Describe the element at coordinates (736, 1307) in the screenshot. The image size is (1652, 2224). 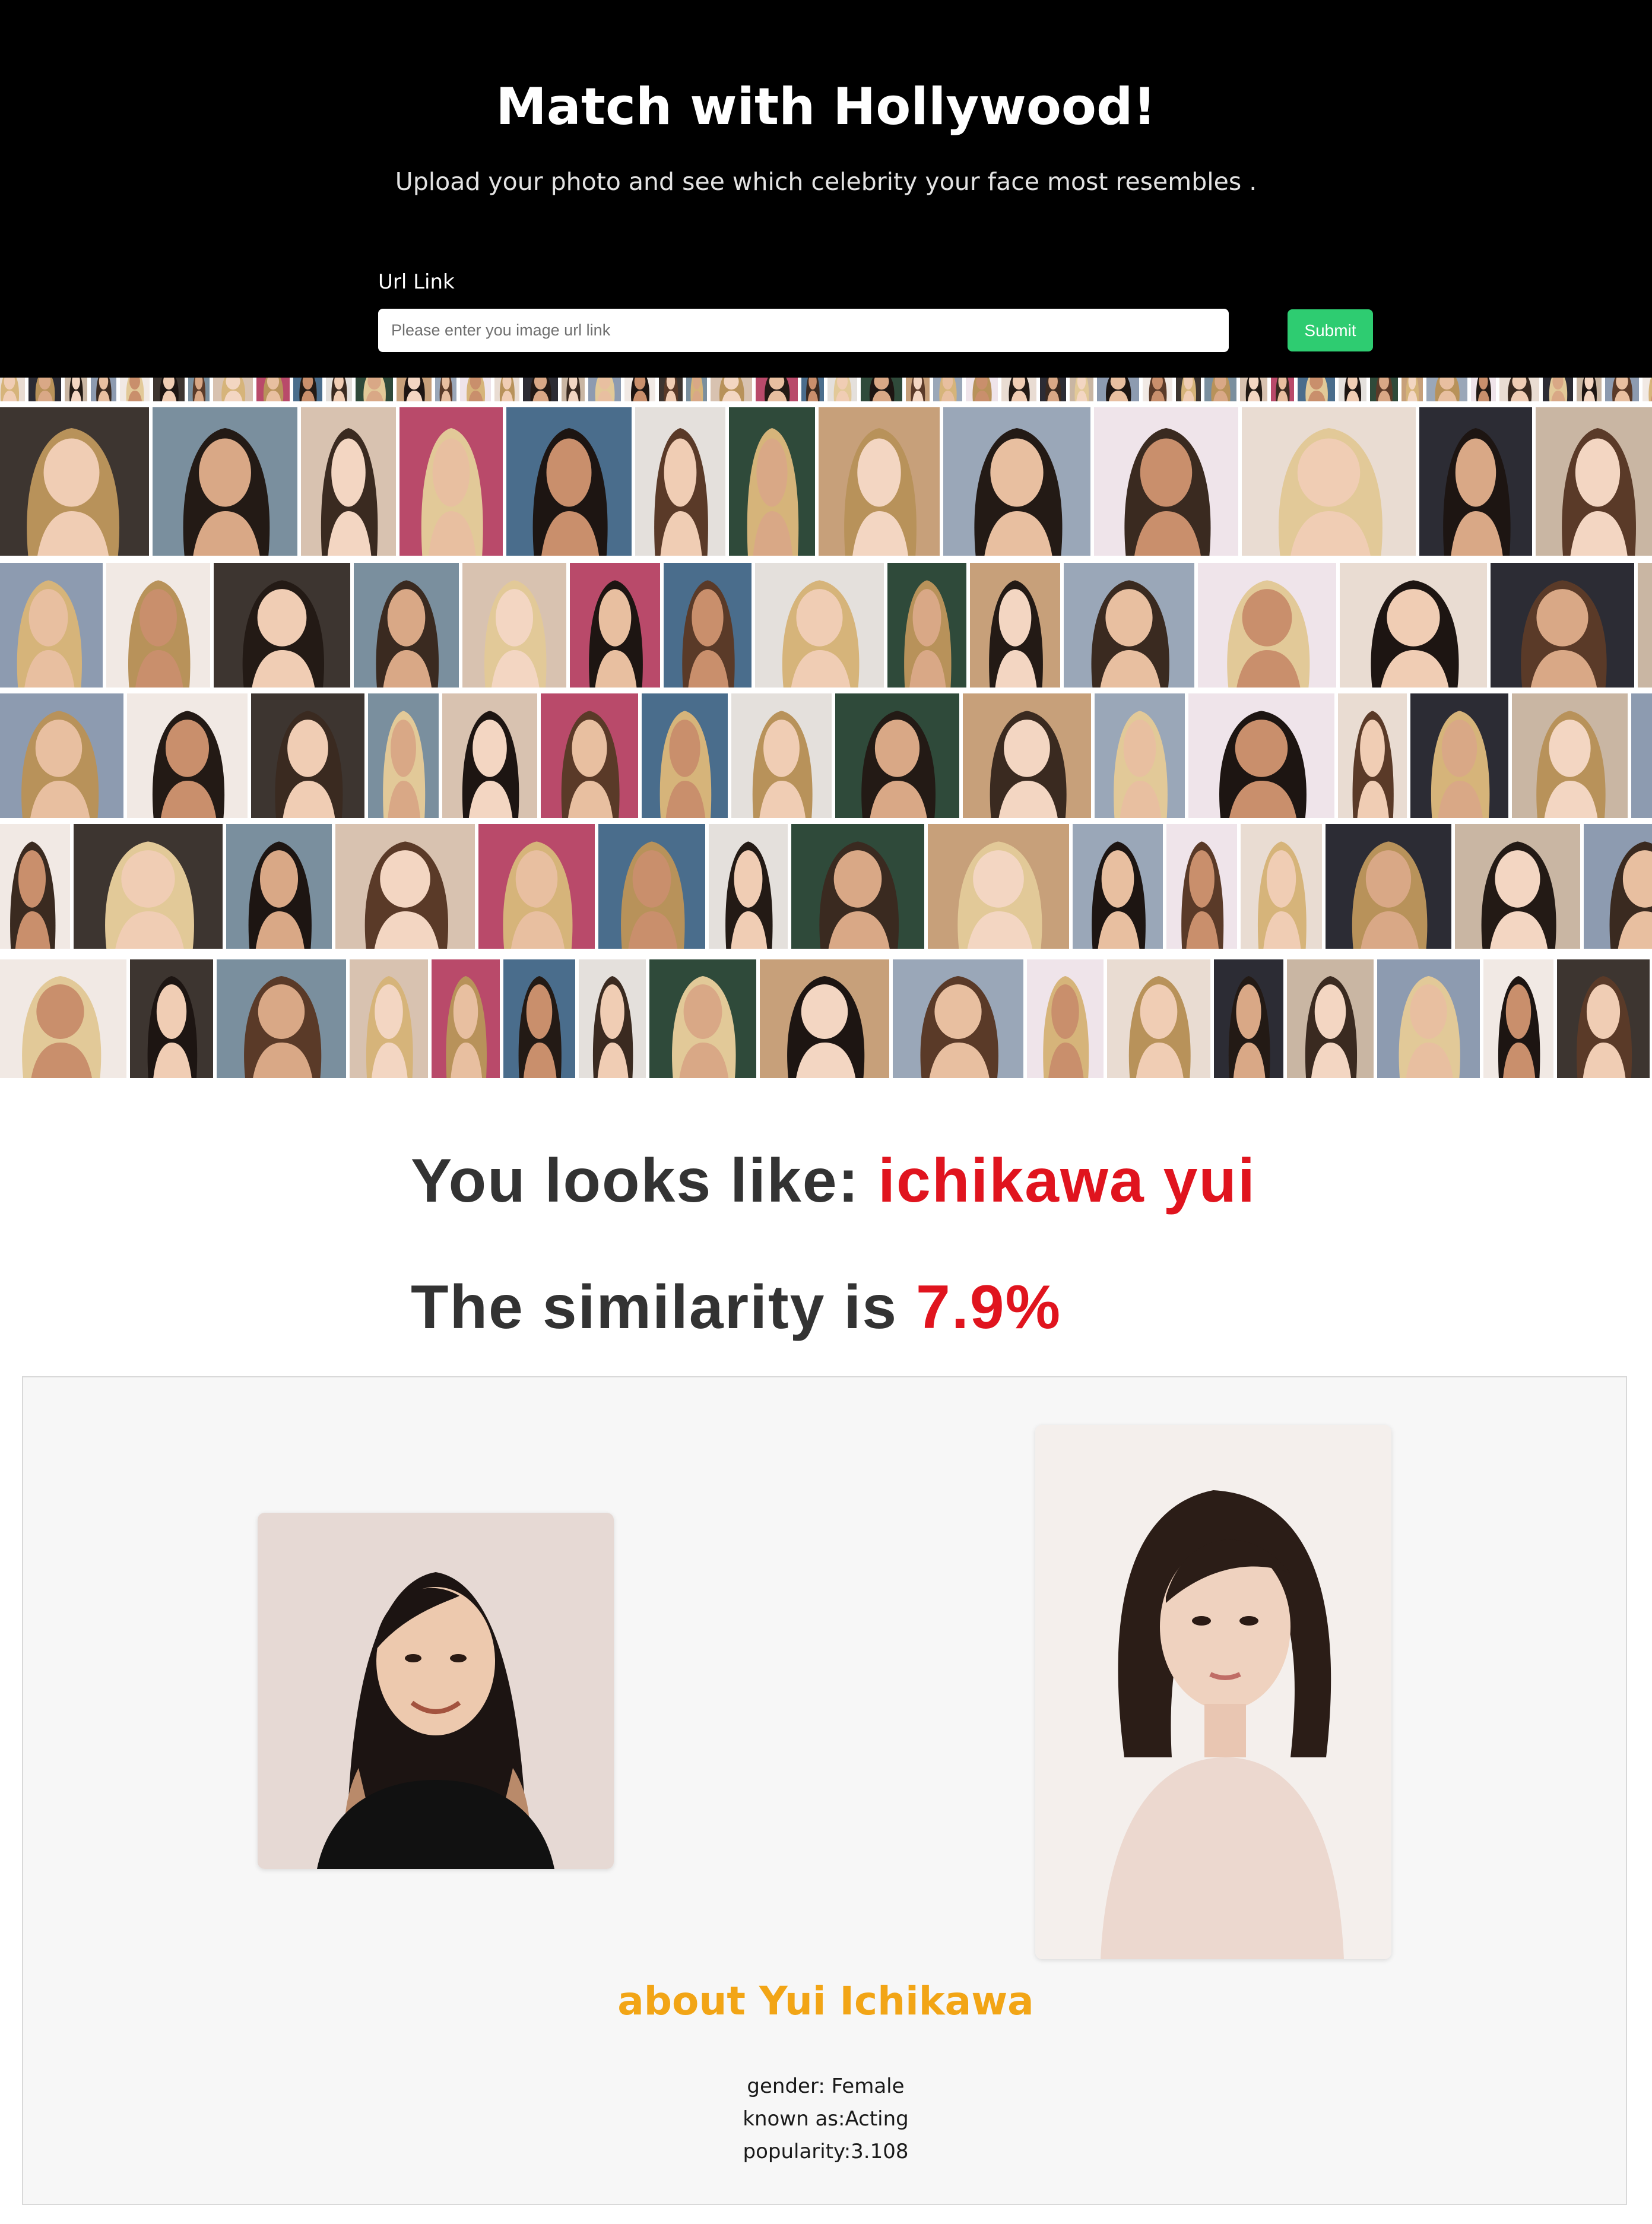
I see `similarity-line: The similarity is 7.9%` at that location.